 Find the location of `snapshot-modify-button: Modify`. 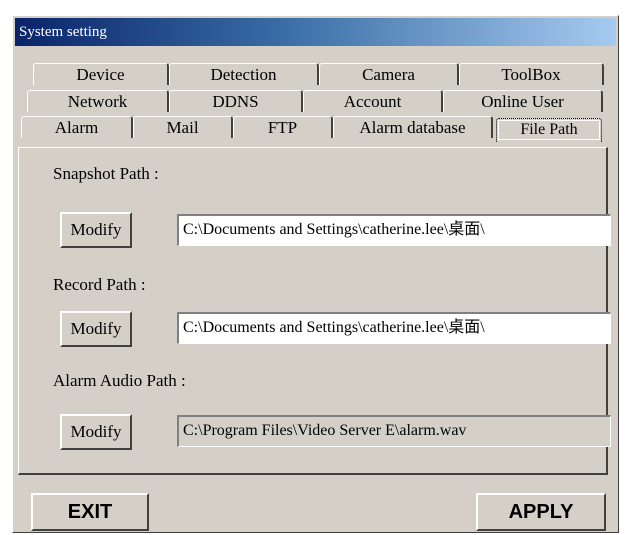

snapshot-modify-button: Modify is located at coordinates (96, 230).